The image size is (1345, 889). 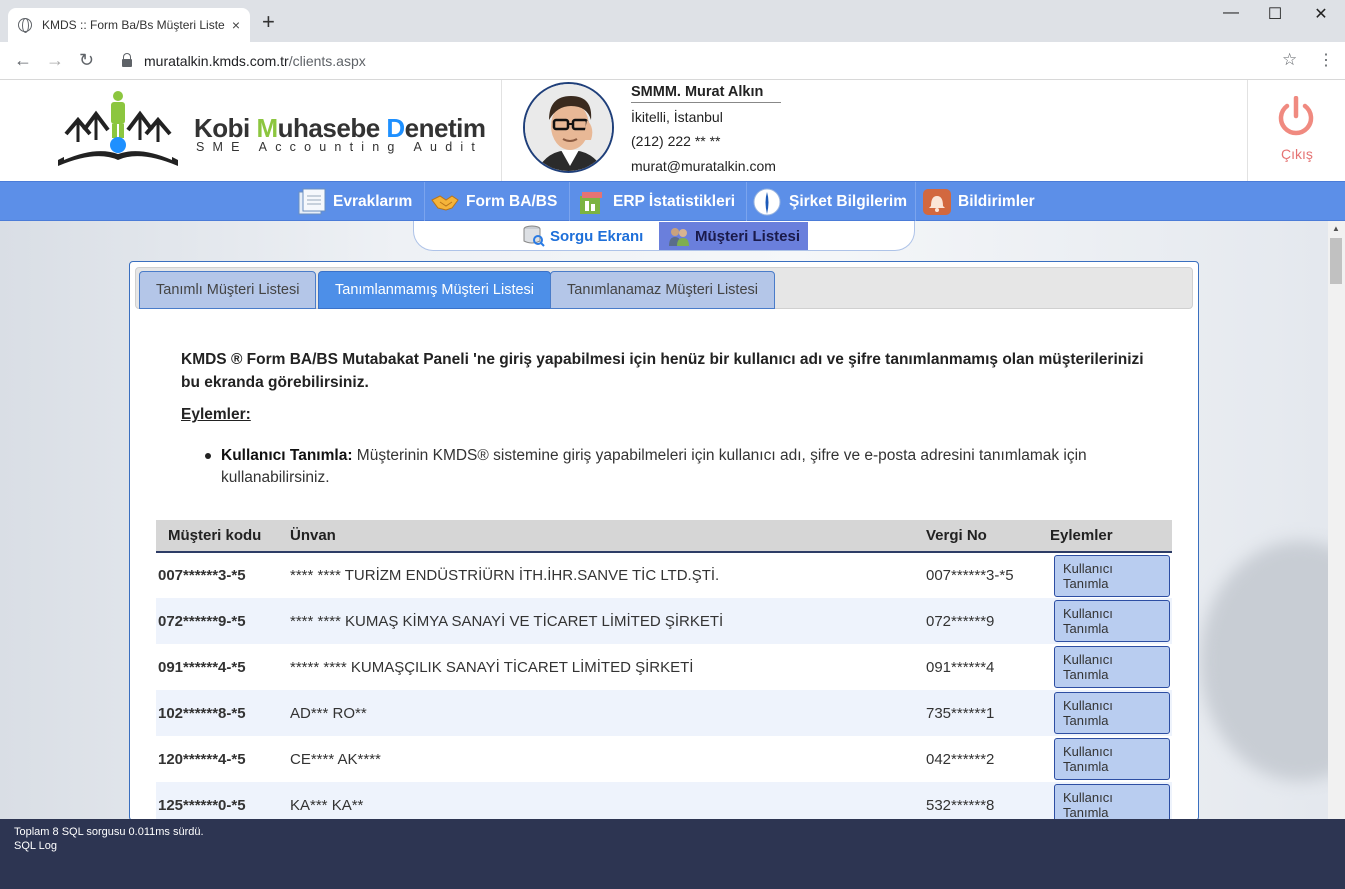 I want to click on address-bar: muratalkin.kmds.com.tr/clients.aspx, so click(x=710, y=61).